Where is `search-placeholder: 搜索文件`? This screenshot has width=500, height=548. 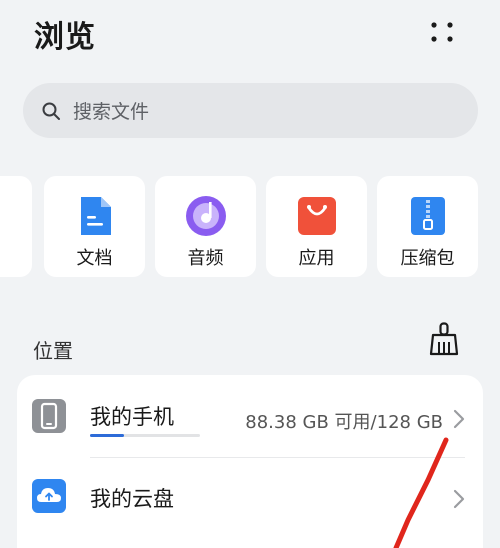 search-placeholder: 搜索文件 is located at coordinates (111, 112).